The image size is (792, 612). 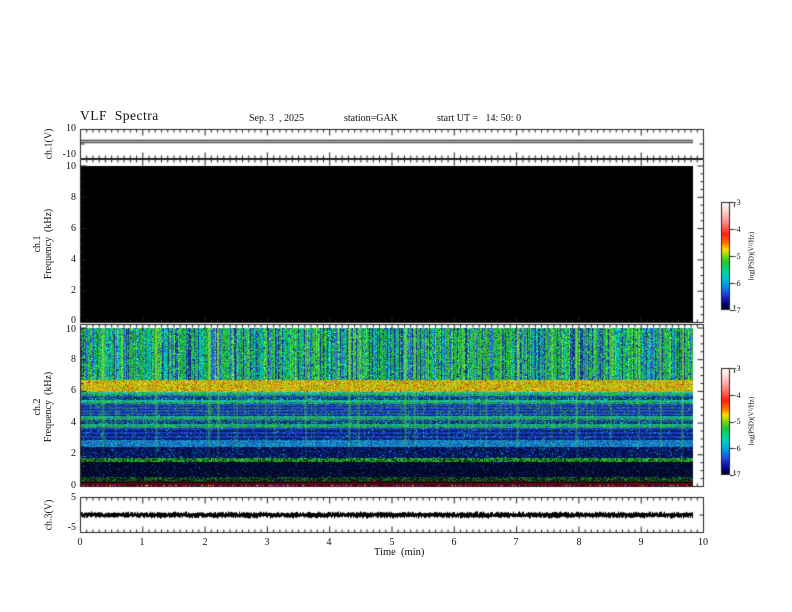 What do you see at coordinates (49, 515) in the screenshot?
I see `p4-axis-label: ch.3(V)` at bounding box center [49, 515].